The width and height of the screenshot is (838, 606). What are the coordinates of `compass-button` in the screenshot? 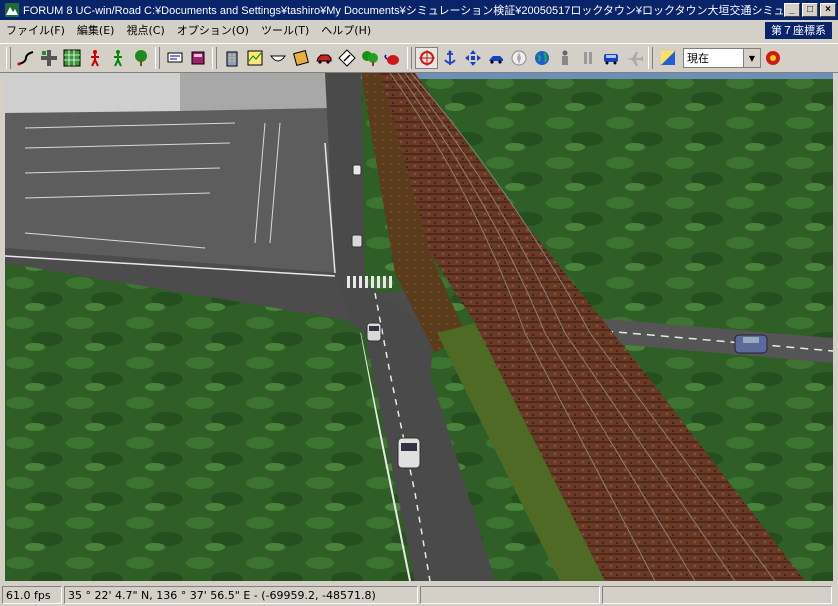 It's located at (518, 58).